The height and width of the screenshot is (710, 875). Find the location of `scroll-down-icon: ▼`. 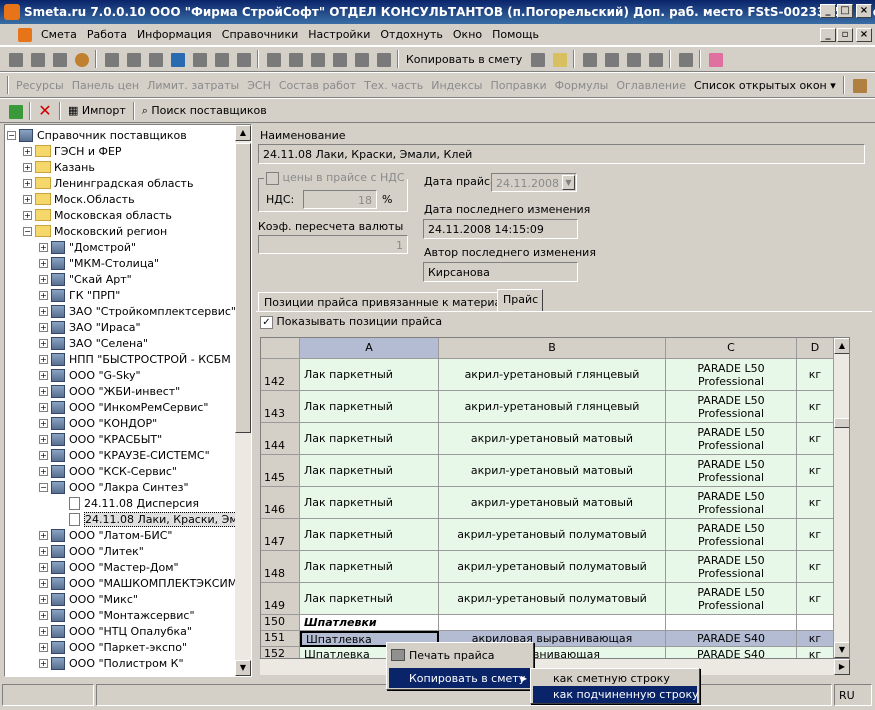

scroll-down-icon: ▼ is located at coordinates (243, 668).